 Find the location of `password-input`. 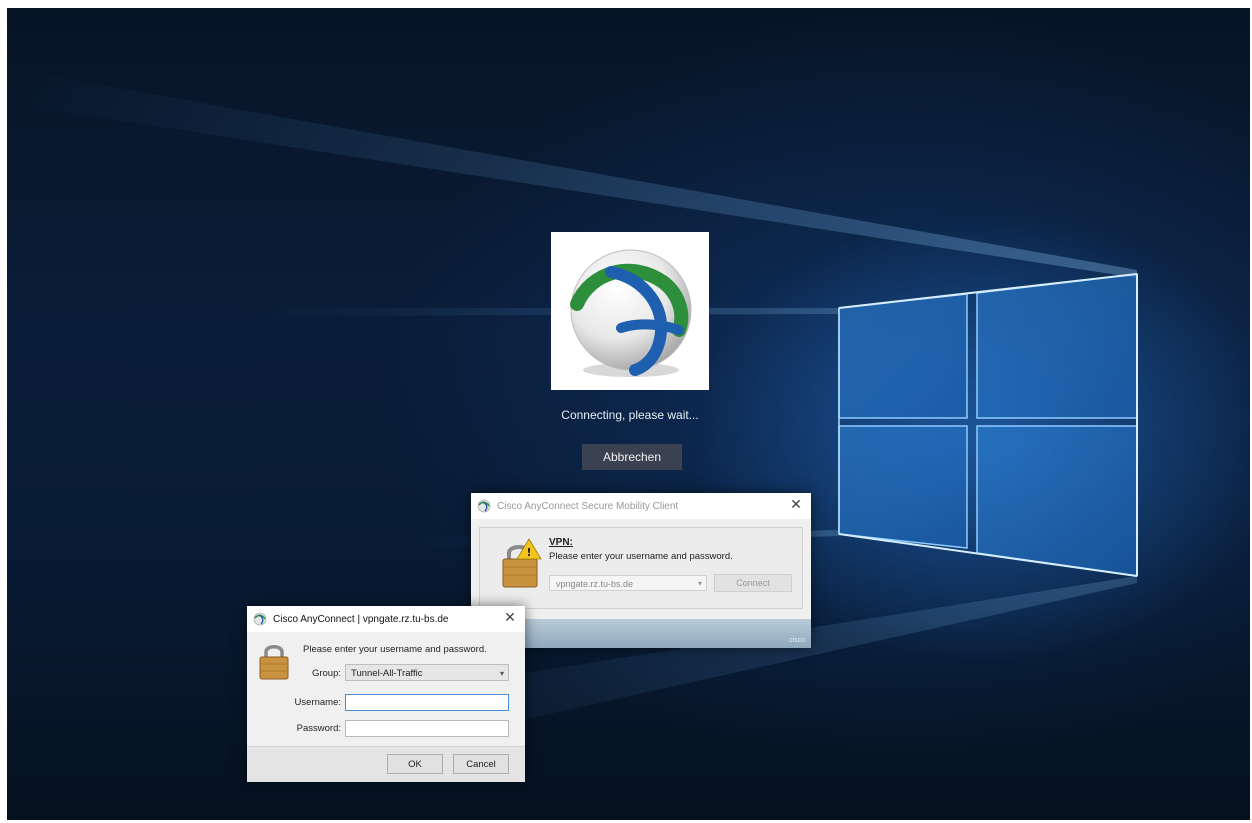

password-input is located at coordinates (427, 728).